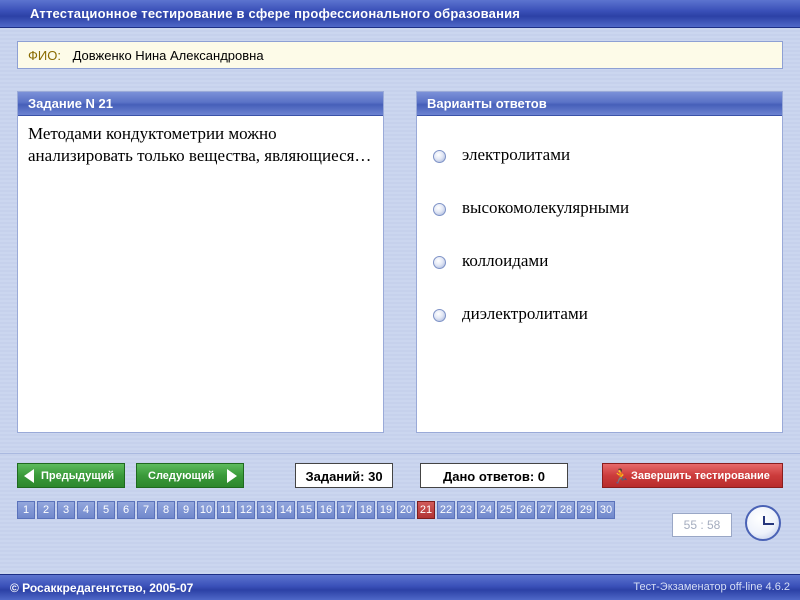 The width and height of the screenshot is (800, 600). I want to click on page-button-27: 27, so click(546, 510).